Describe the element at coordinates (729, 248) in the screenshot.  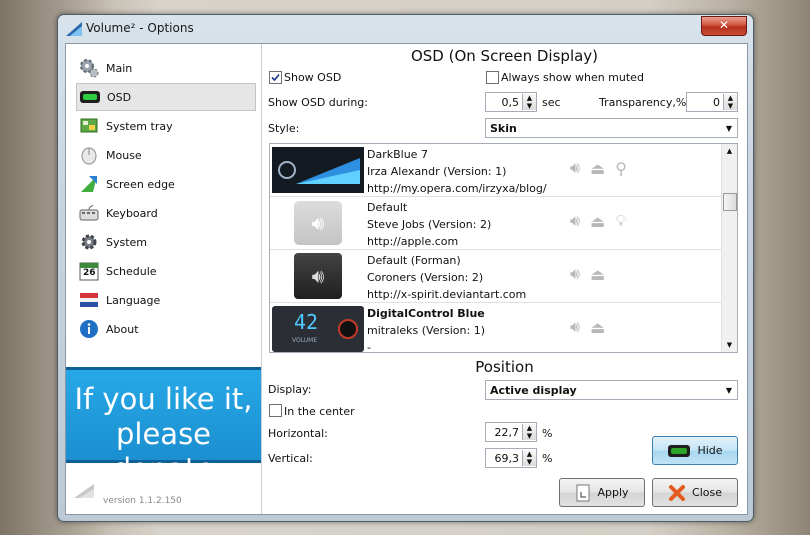
I see `skins-scrollbar: ▲ ▼` at that location.